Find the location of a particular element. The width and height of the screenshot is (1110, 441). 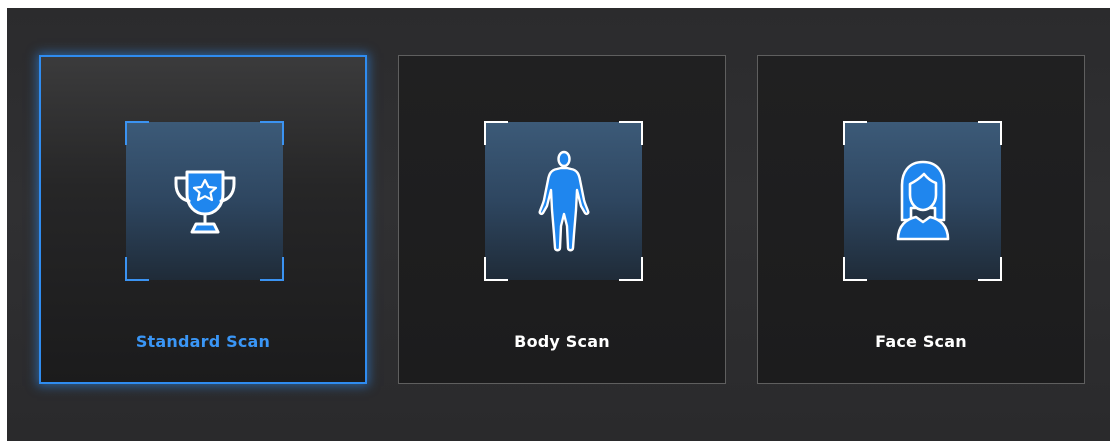

trophy-icon is located at coordinates (205, 202).